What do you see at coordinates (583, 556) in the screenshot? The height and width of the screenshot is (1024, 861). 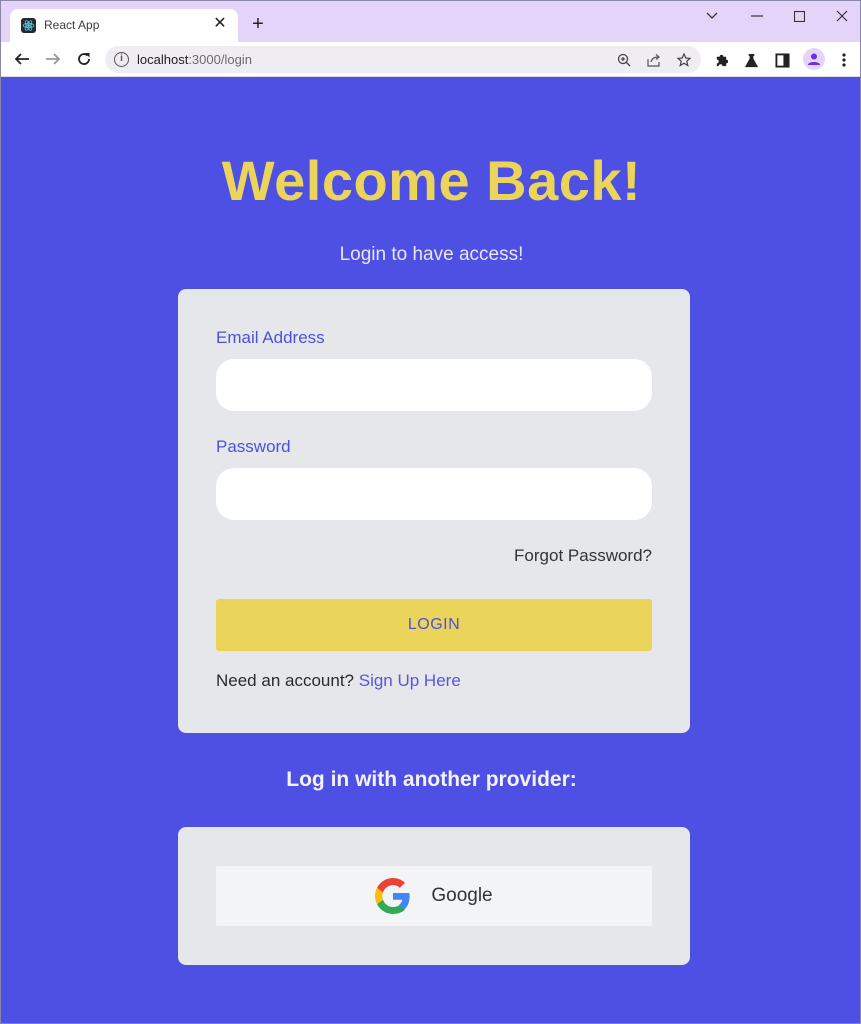 I see `forgot-password-link: Forgot Password?` at bounding box center [583, 556].